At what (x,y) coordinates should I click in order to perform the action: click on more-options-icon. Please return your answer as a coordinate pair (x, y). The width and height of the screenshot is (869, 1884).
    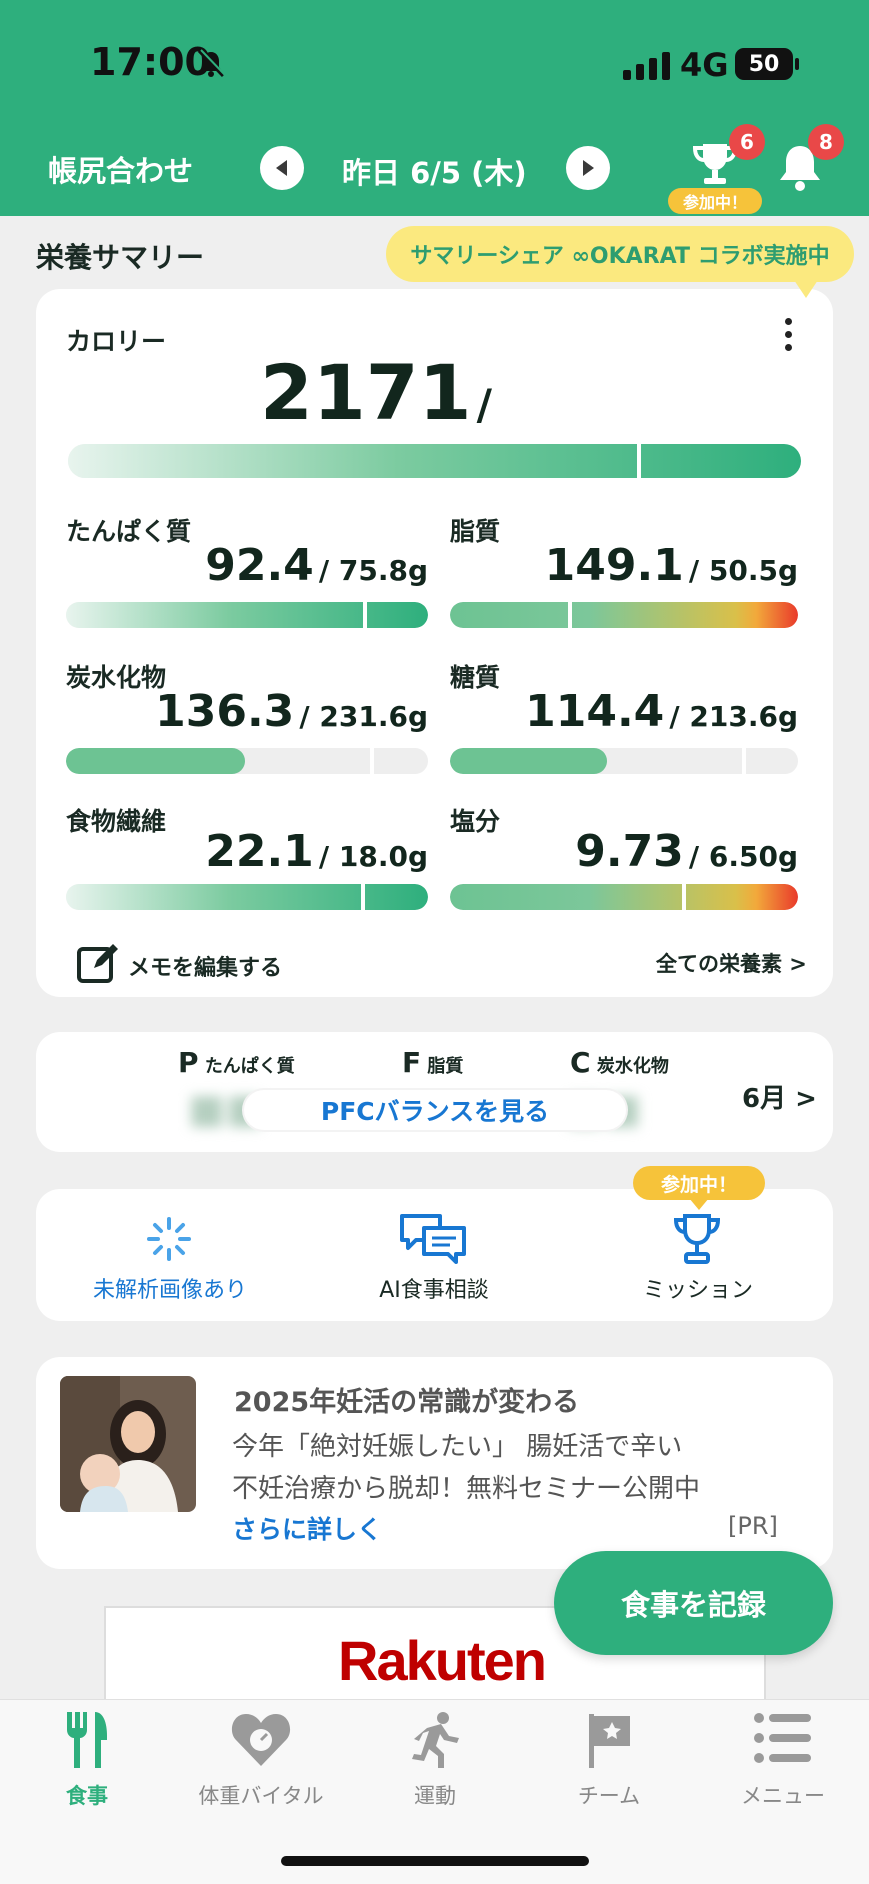
    Looking at the image, I should click on (789, 337).